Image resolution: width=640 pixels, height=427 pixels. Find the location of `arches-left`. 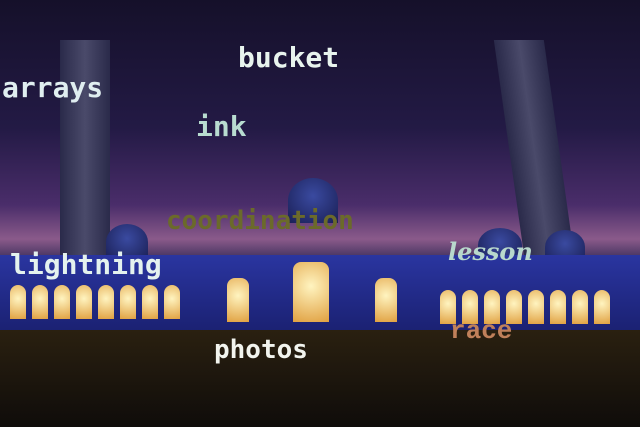

arches-left is located at coordinates (100, 305).